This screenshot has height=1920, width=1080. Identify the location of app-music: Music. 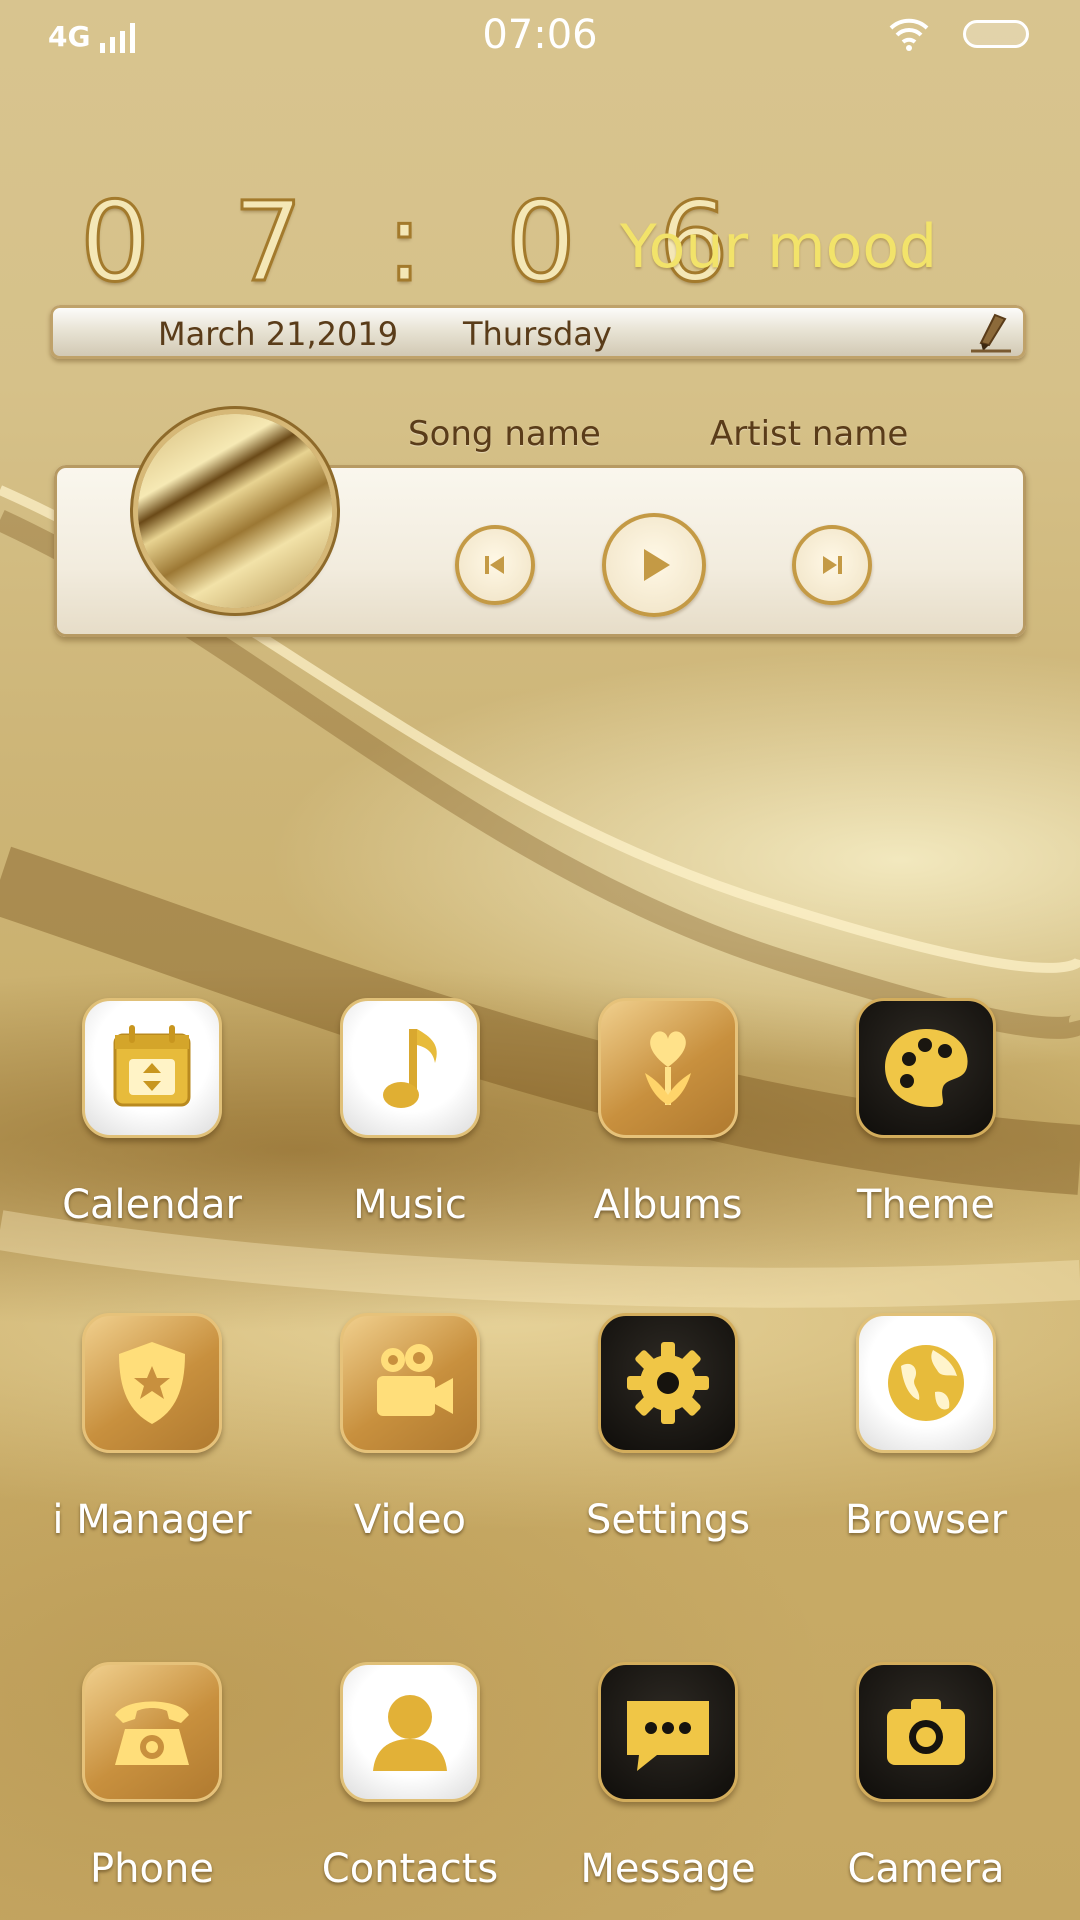
(410, 1113).